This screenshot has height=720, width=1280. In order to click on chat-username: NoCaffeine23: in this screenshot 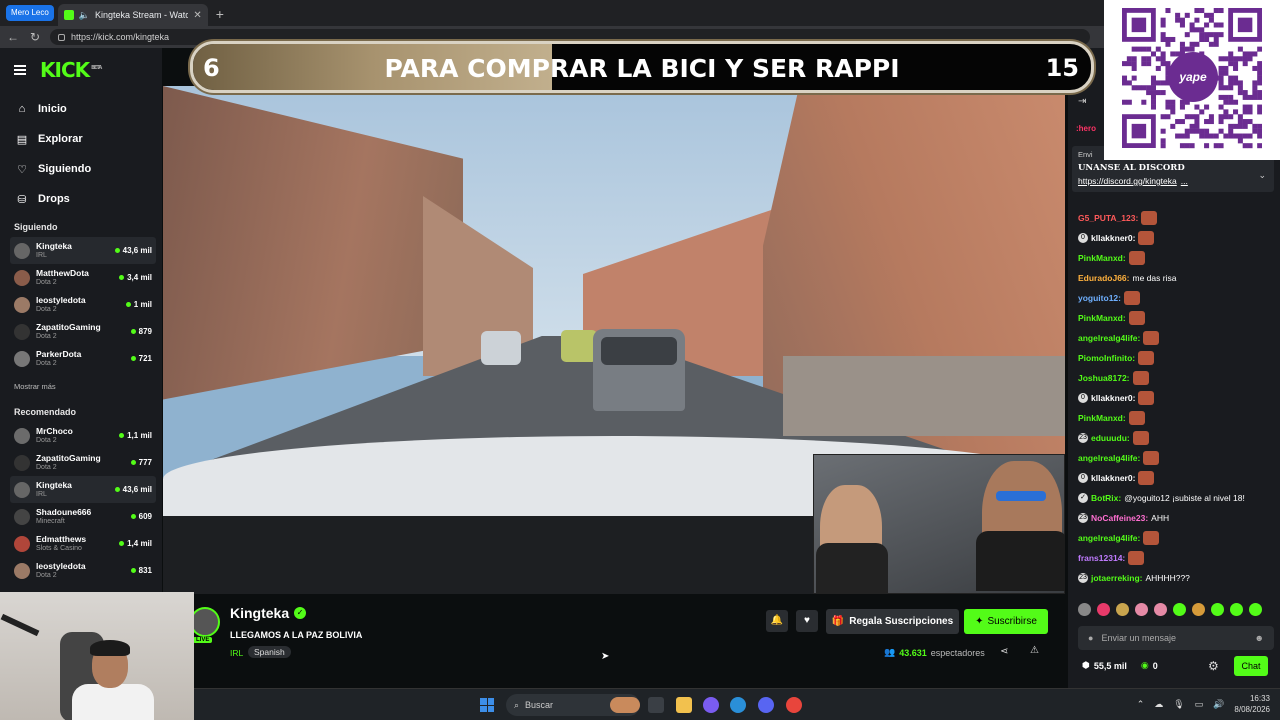, I will do `click(1119, 518)`.